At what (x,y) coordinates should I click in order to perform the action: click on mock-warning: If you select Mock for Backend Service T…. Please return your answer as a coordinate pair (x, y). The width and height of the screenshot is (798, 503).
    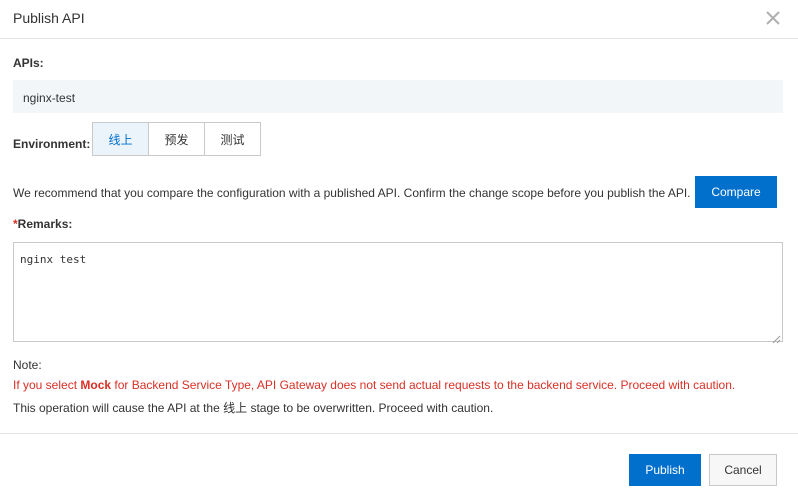
    Looking at the image, I should click on (374, 385).